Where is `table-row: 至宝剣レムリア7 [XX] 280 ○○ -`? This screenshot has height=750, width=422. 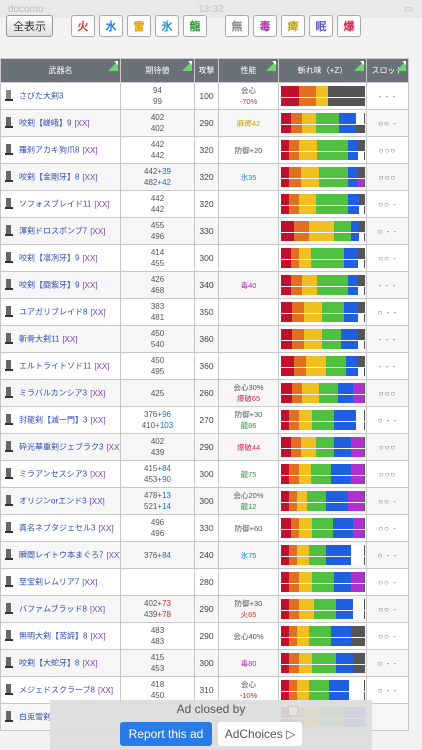 table-row: 至宝剣レムリア7 [XX] 280 ○○ - is located at coordinates (204, 582).